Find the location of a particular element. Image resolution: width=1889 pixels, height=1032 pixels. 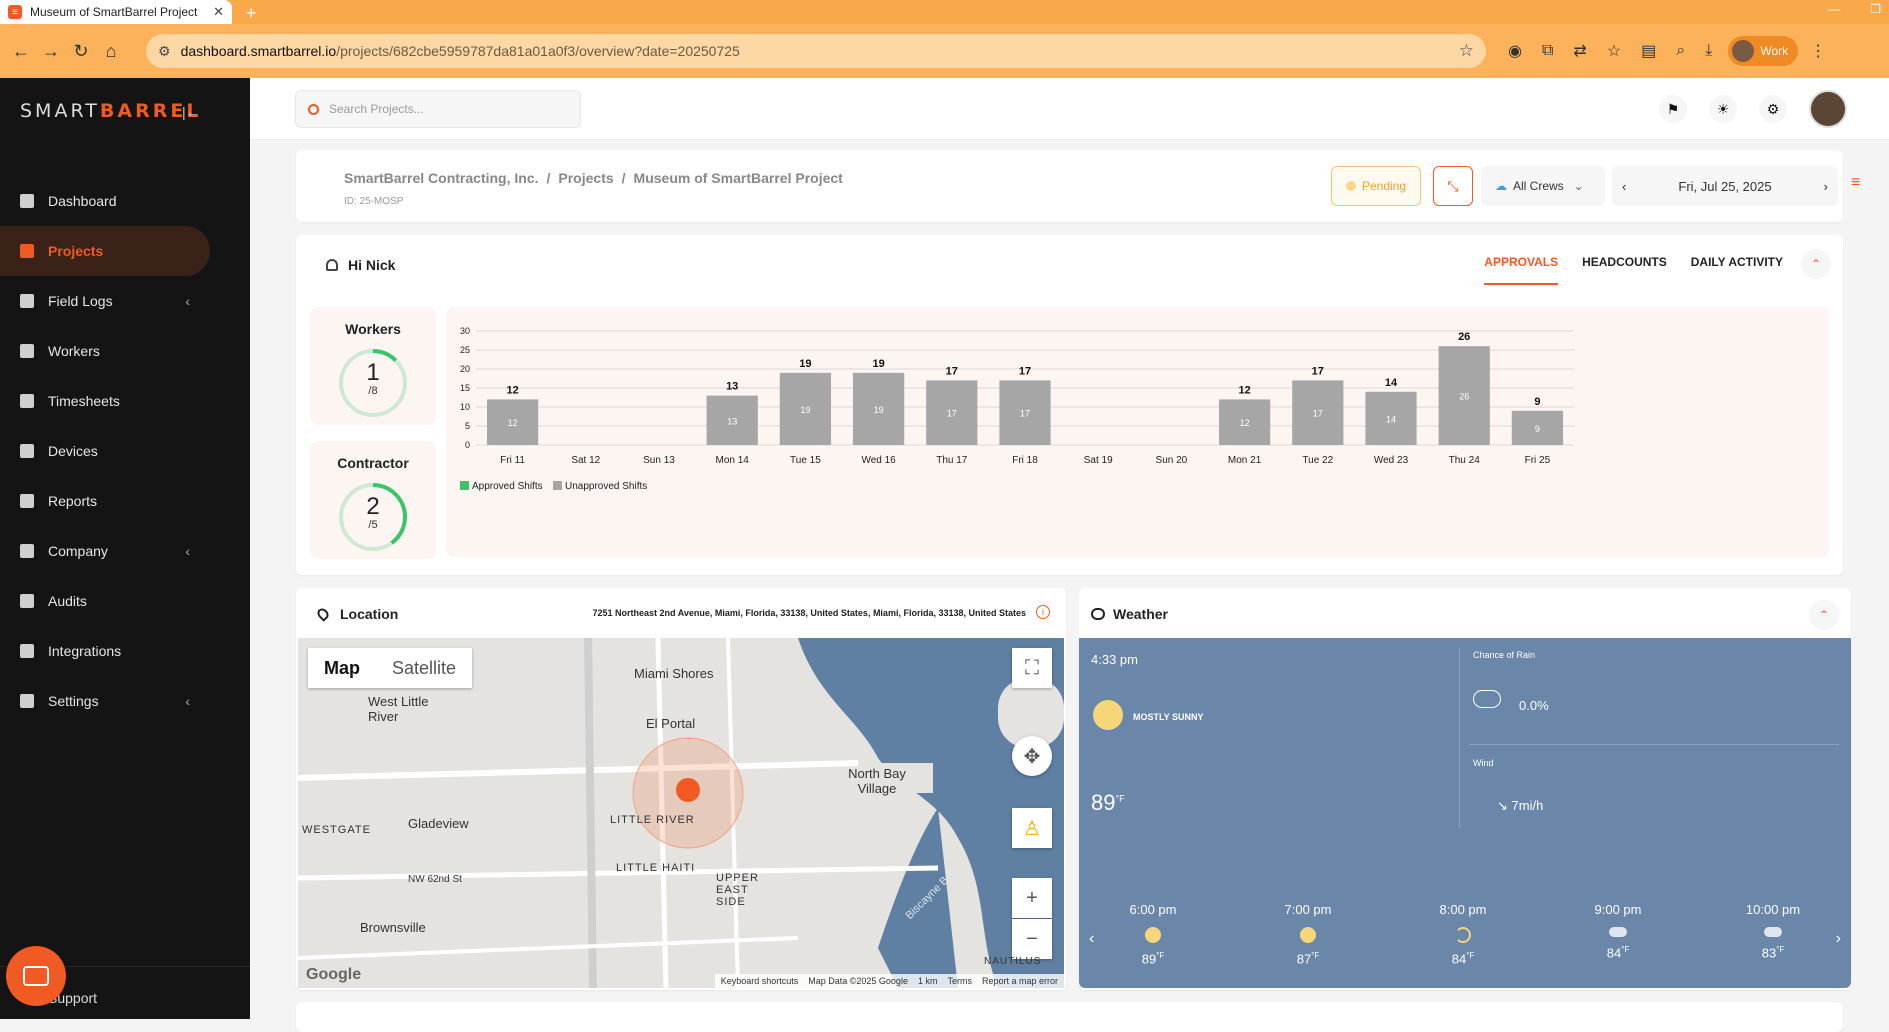

project-id: ID: 25-MOSP is located at coordinates (374, 201).